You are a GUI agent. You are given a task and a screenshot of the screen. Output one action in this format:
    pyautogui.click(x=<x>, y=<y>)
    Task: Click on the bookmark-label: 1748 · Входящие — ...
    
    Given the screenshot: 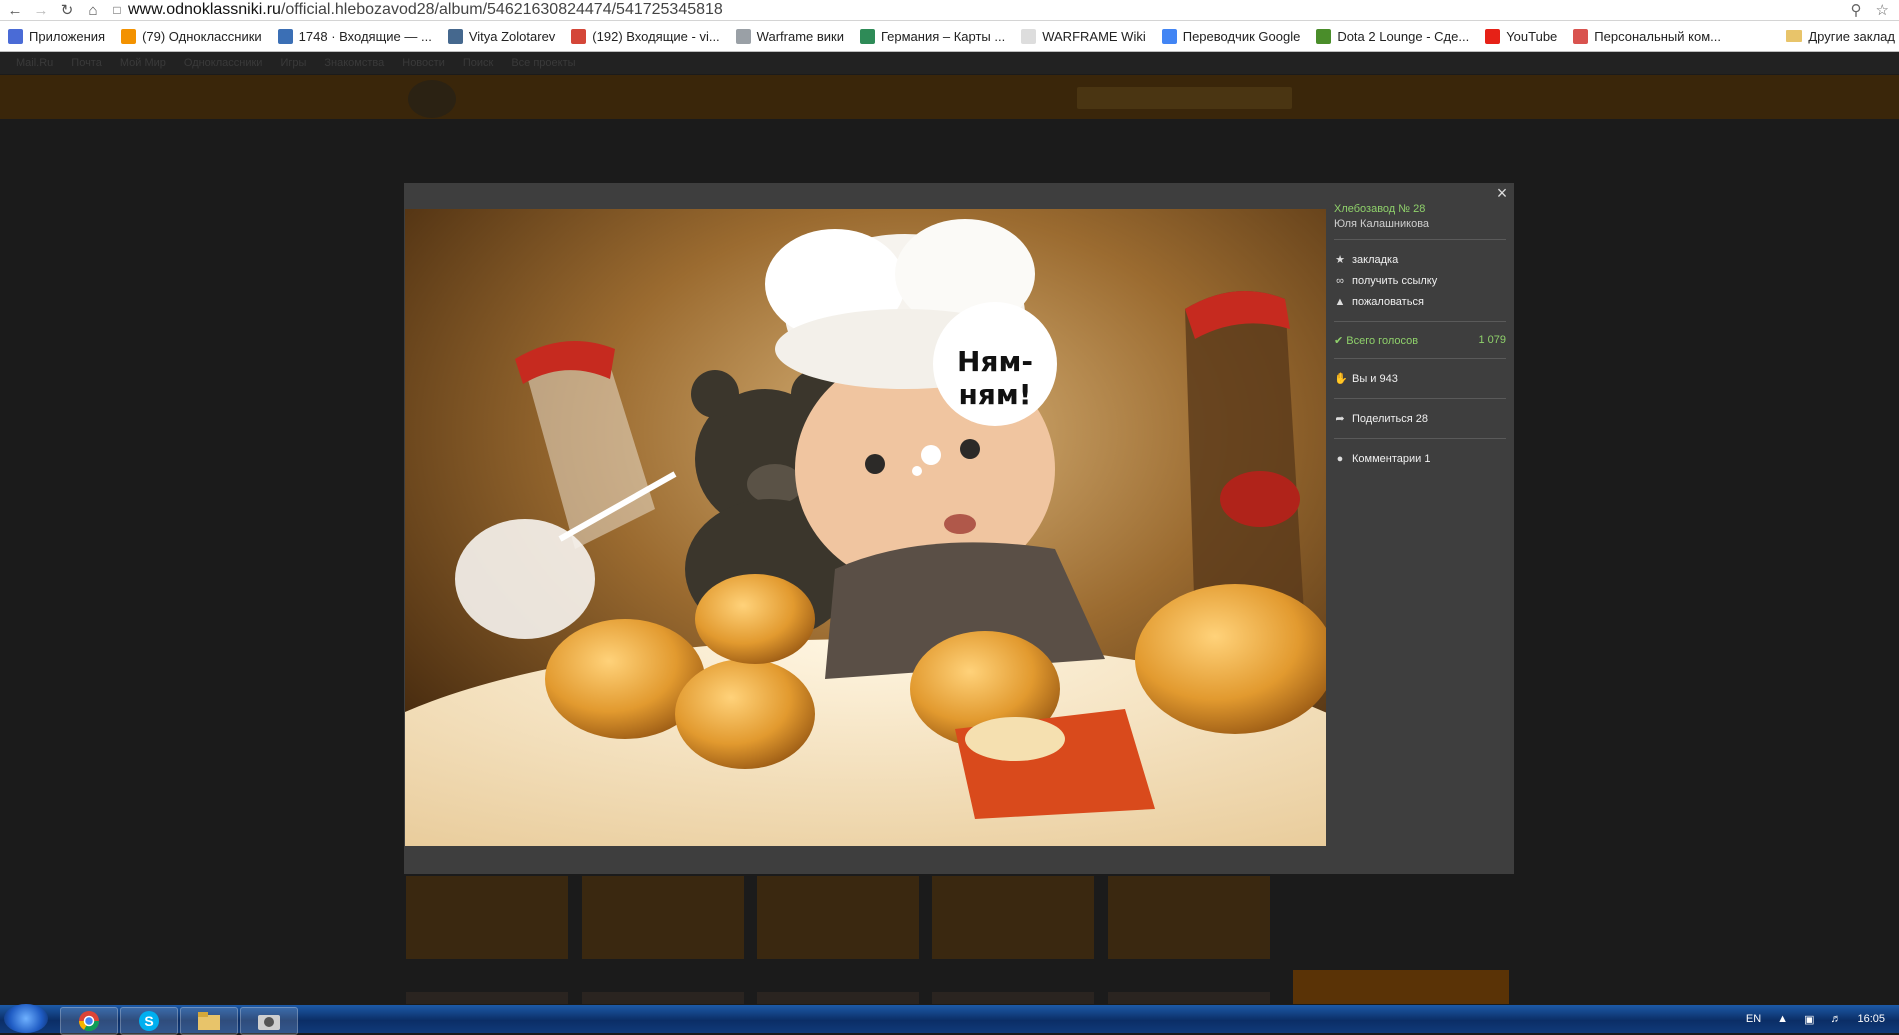 What is the action you would take?
    pyautogui.click(x=365, y=36)
    